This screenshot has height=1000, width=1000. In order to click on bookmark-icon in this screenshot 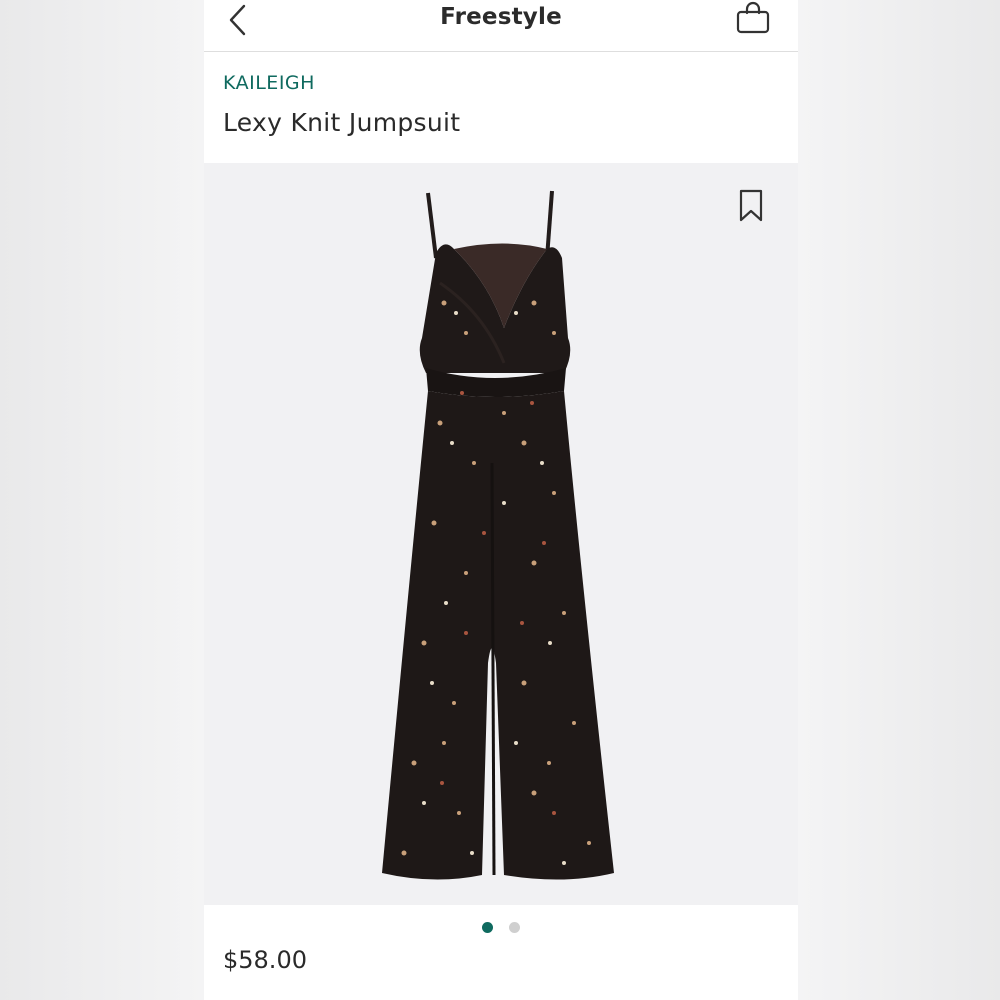, I will do `click(751, 206)`.